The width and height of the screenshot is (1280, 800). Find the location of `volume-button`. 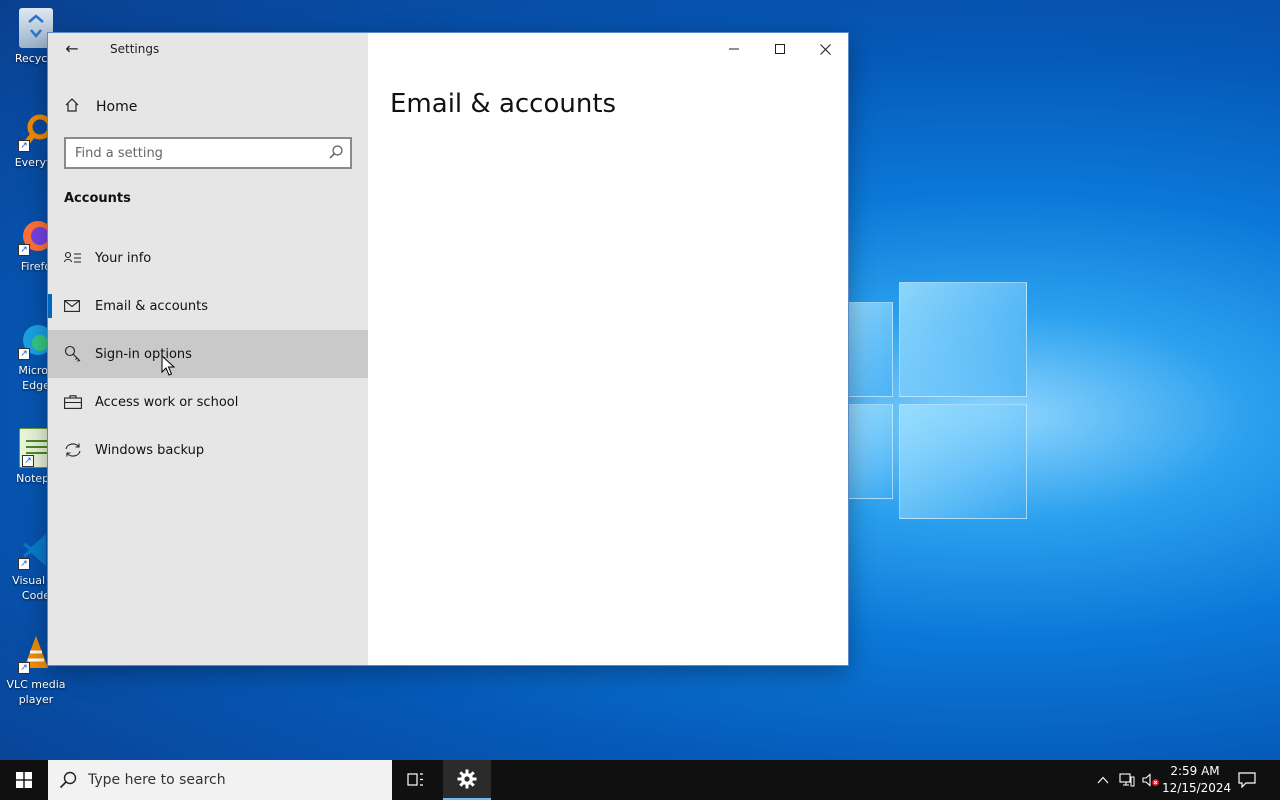

volume-button is located at coordinates (1151, 780).